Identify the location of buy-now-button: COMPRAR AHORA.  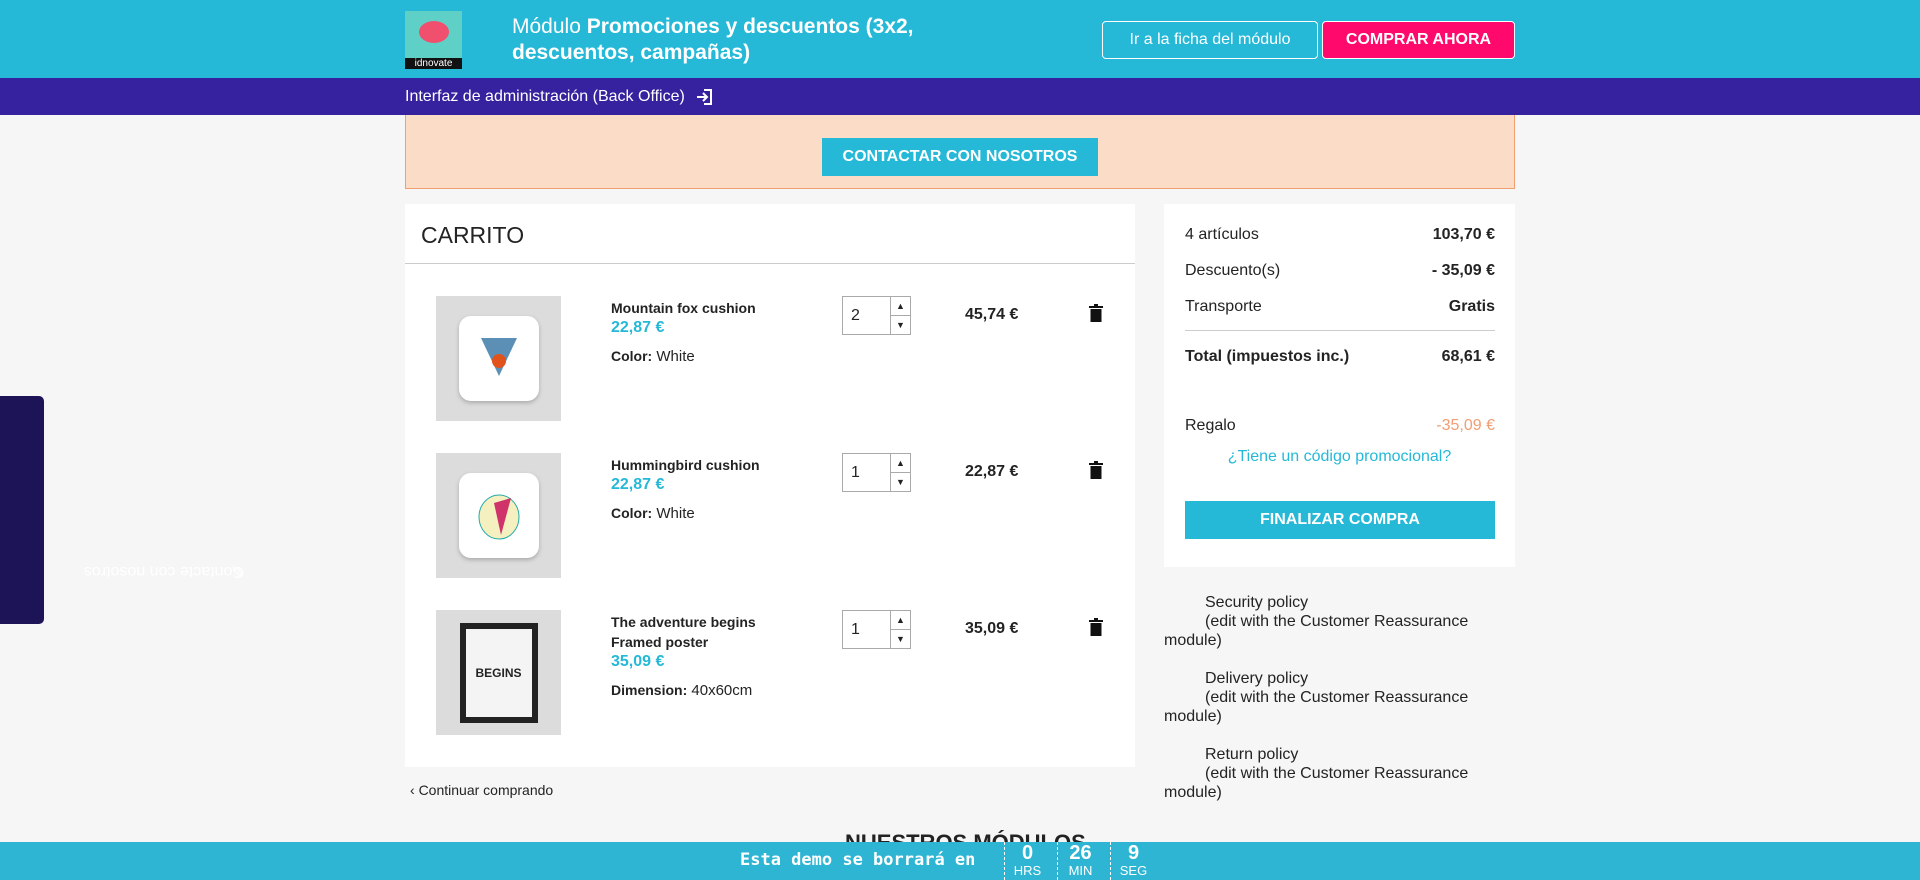
(1418, 40).